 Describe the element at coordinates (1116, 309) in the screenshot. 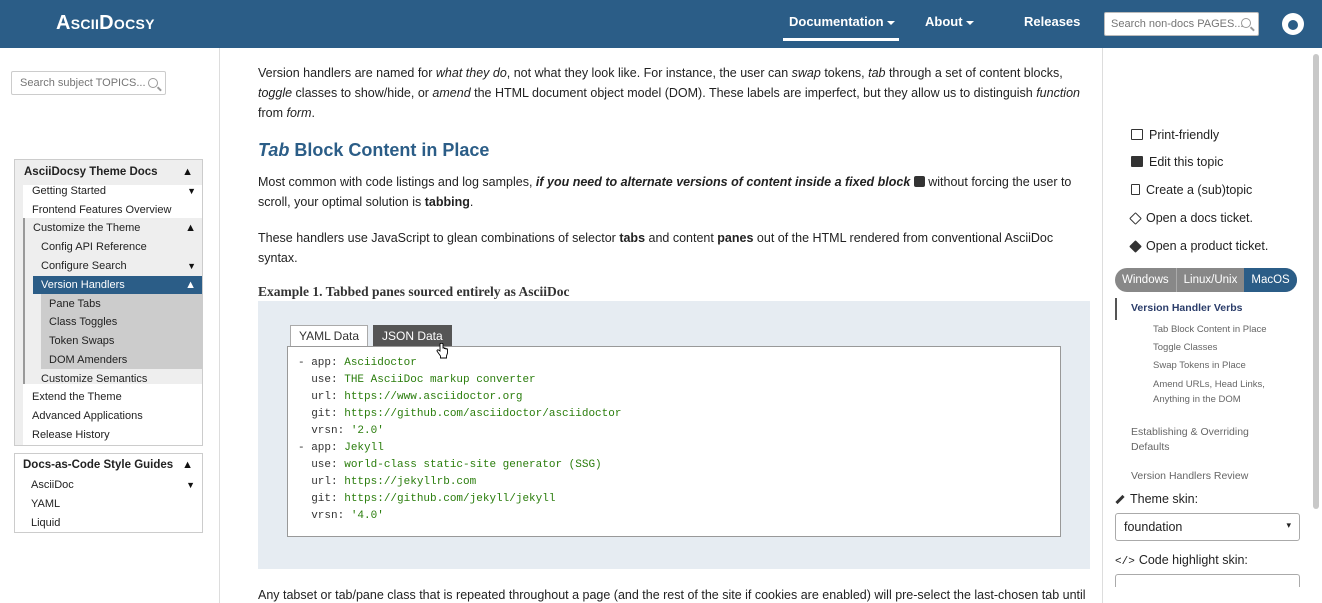

I see `toc-active-indicator` at that location.